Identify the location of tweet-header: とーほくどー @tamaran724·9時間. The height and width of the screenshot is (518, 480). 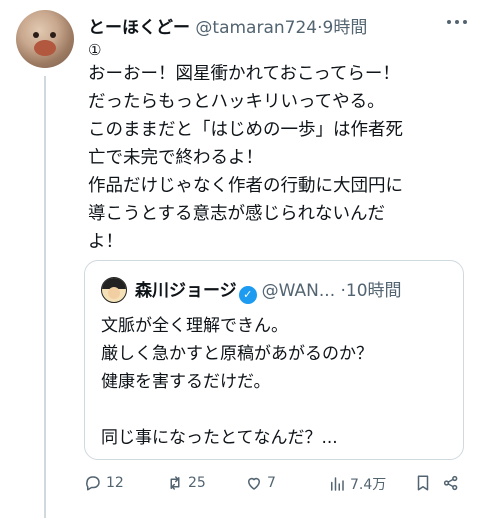
(227, 25).